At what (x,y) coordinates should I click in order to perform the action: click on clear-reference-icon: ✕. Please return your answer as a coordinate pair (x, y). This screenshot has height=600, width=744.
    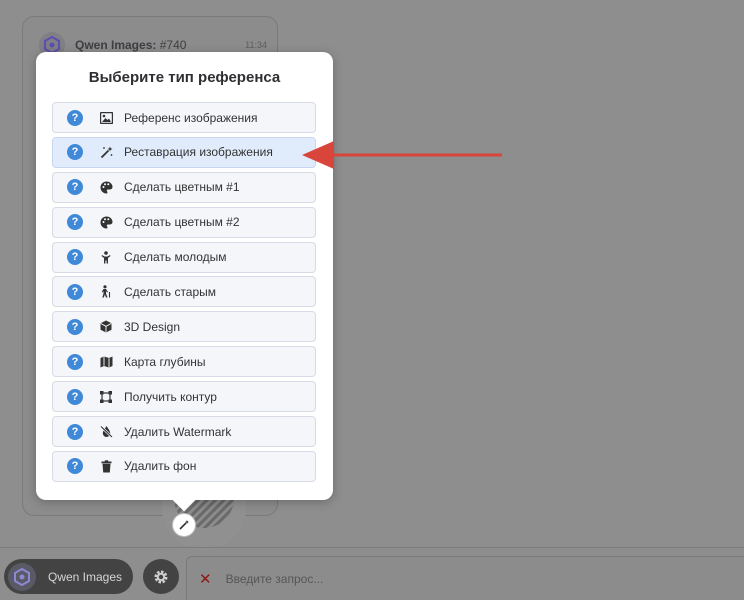
    Looking at the image, I should click on (205, 579).